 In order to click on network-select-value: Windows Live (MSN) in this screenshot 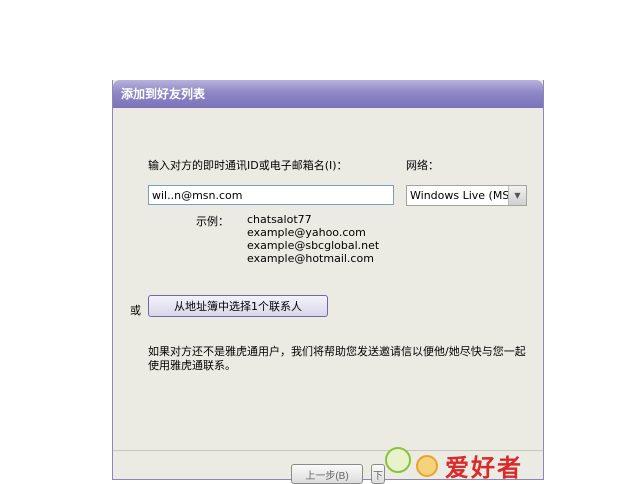, I will do `click(466, 195)`.